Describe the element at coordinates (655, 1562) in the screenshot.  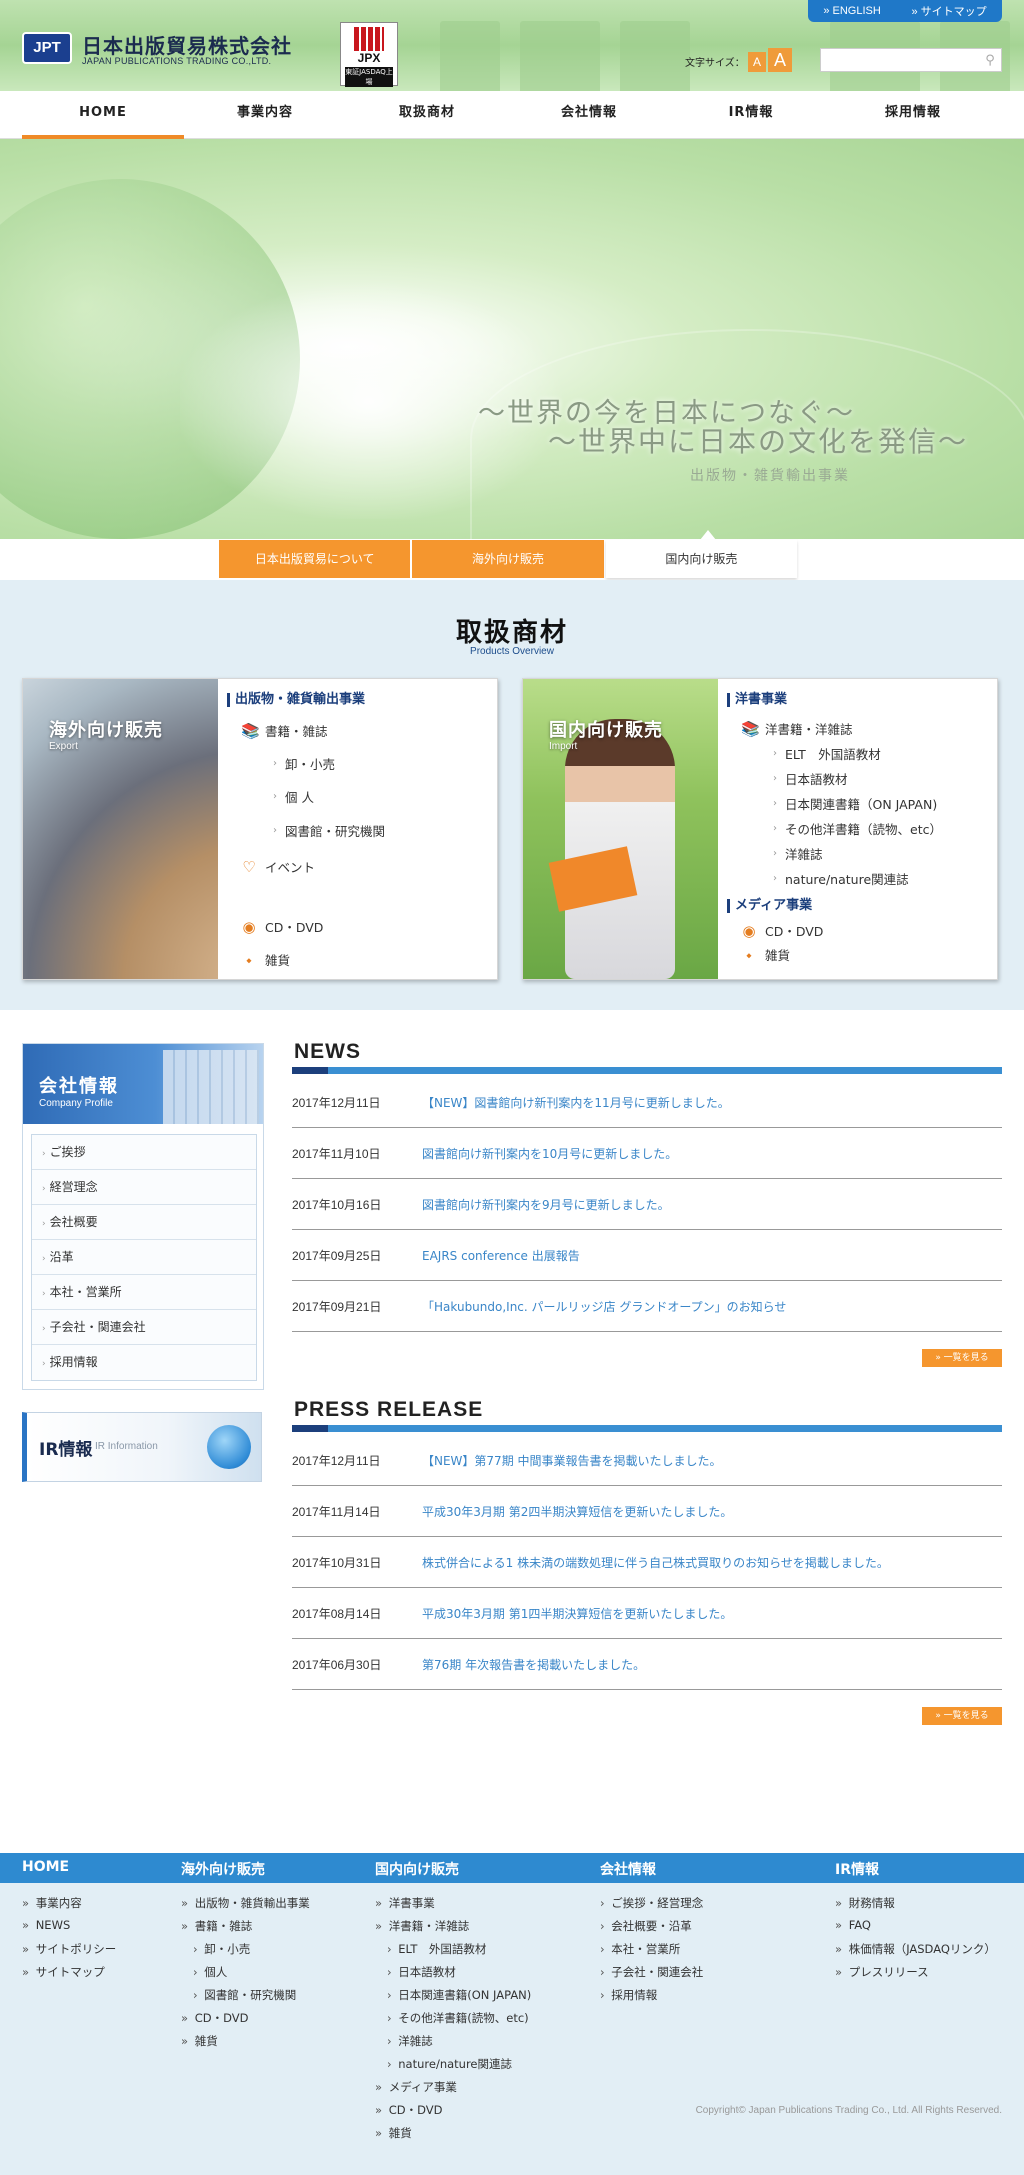
I see `press-link: 株式併合による1 株未満の端数処理に伴う自己株式買取りのお知らせを掲載しました。` at that location.